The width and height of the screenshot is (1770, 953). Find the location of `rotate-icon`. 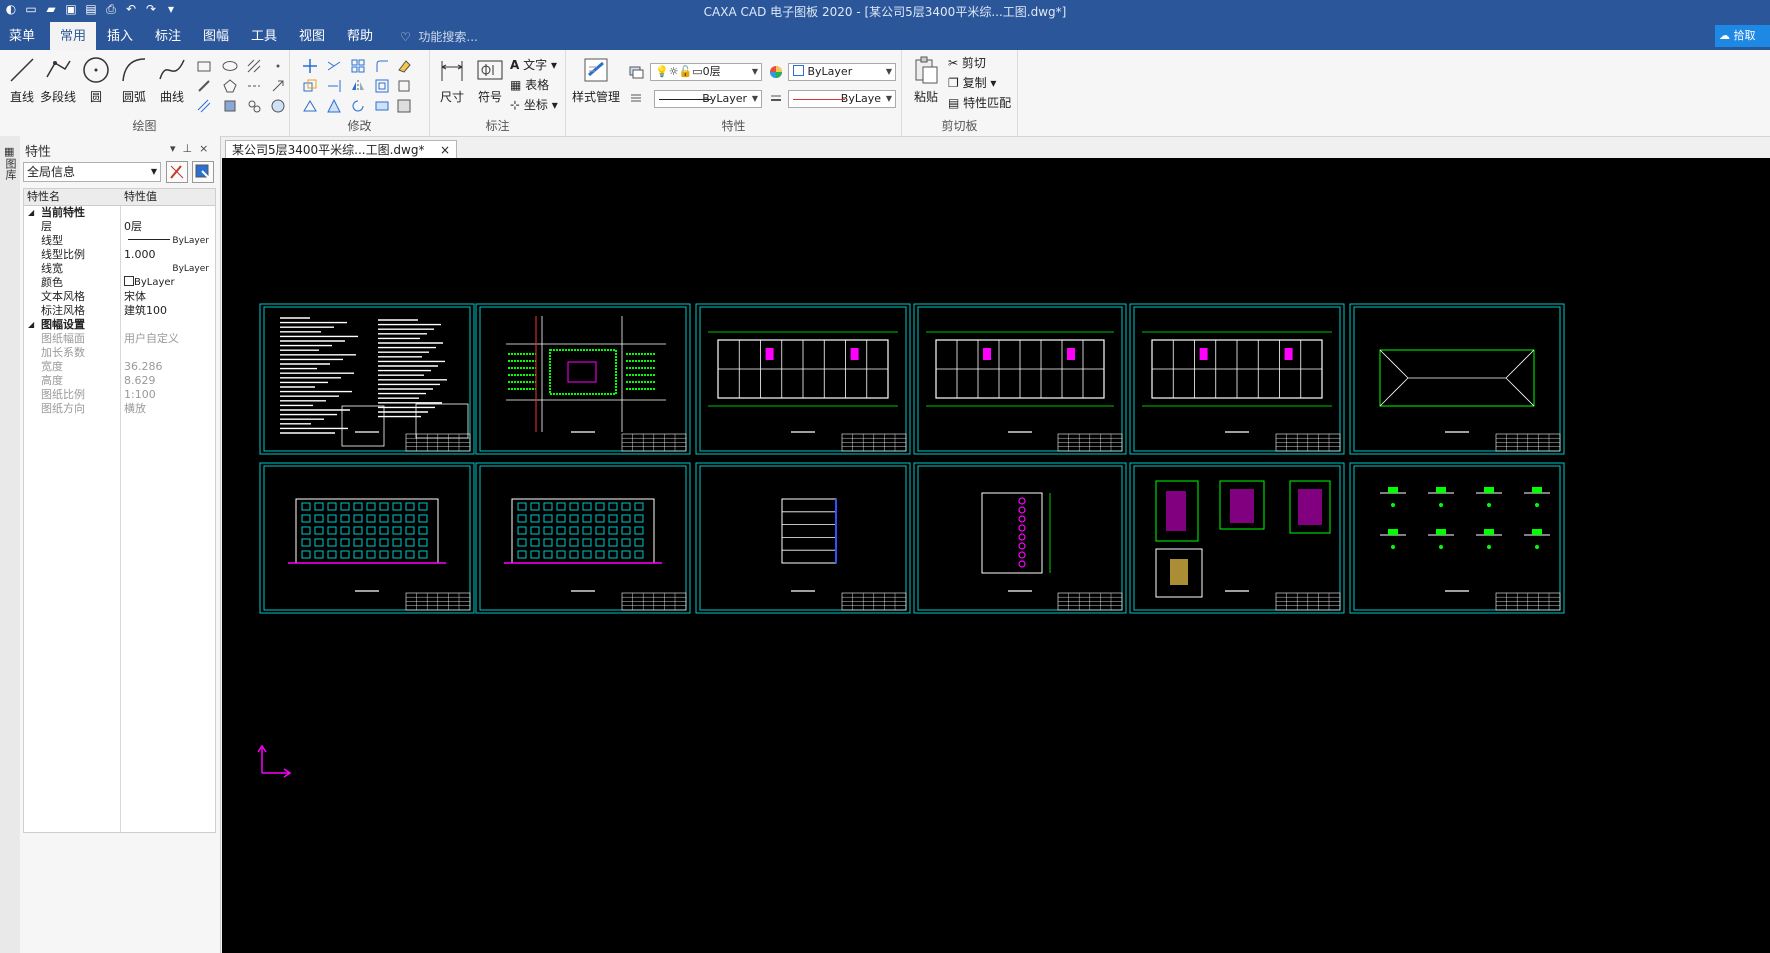

rotate-icon is located at coordinates (358, 106).